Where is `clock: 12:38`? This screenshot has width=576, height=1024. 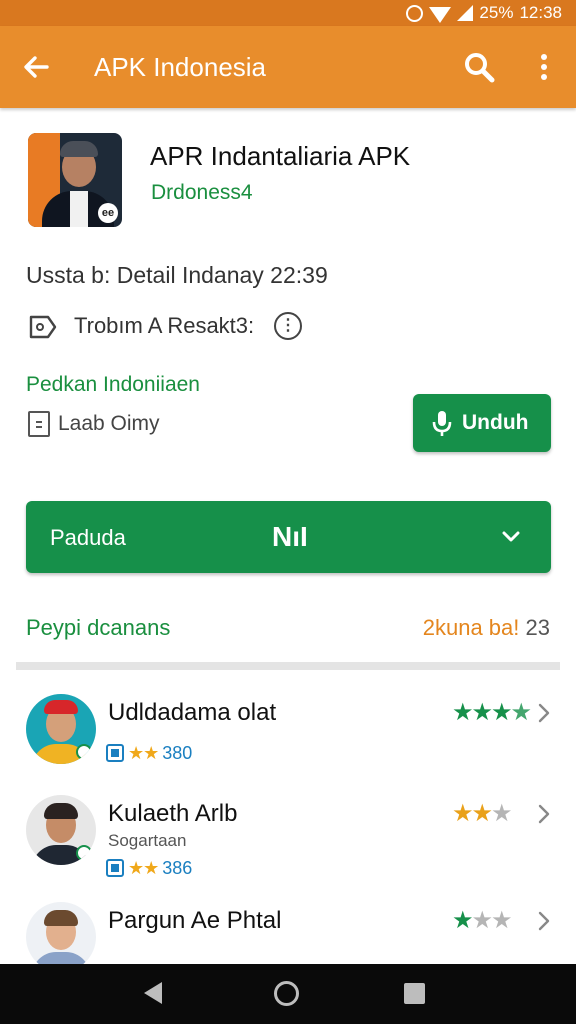 clock: 12:38 is located at coordinates (540, 12).